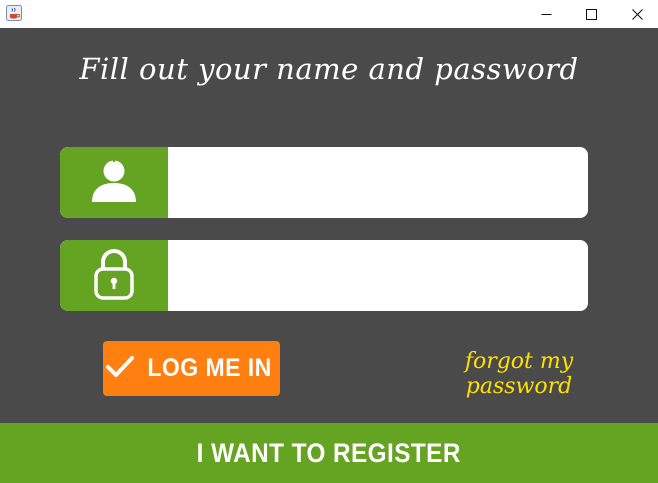 The height and width of the screenshot is (483, 658). I want to click on minimize-button, so click(546, 14).